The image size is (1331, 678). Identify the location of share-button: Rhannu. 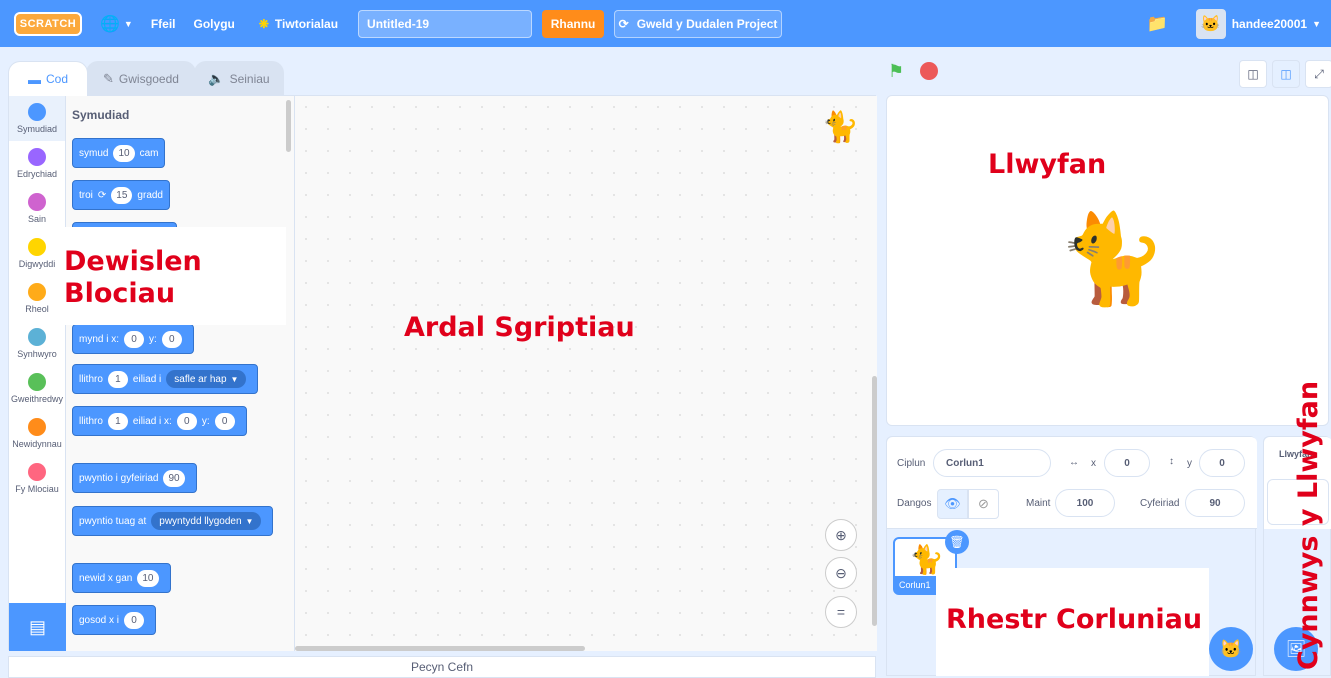
(573, 23).